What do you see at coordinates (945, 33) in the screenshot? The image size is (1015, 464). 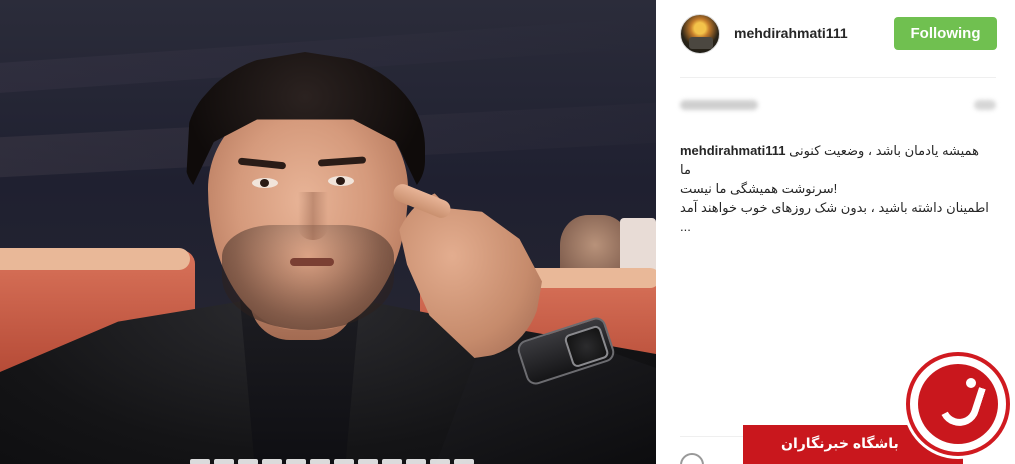 I see `following-button: Following` at bounding box center [945, 33].